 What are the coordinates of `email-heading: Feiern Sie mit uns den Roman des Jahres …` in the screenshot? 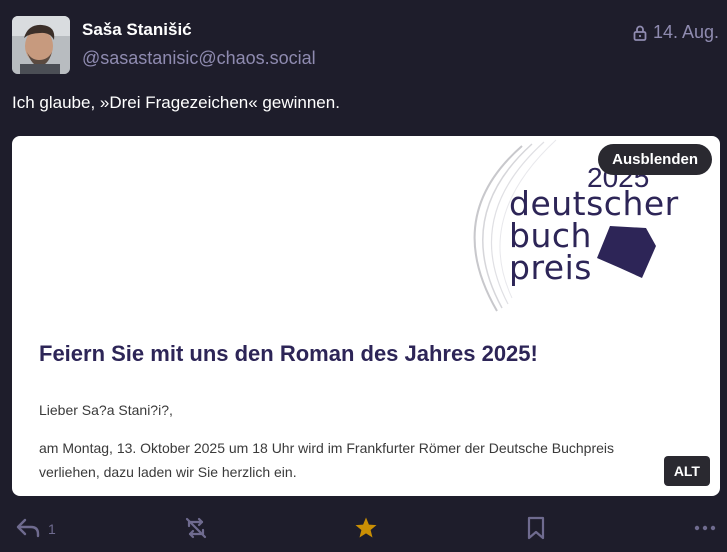 It's located at (288, 353).